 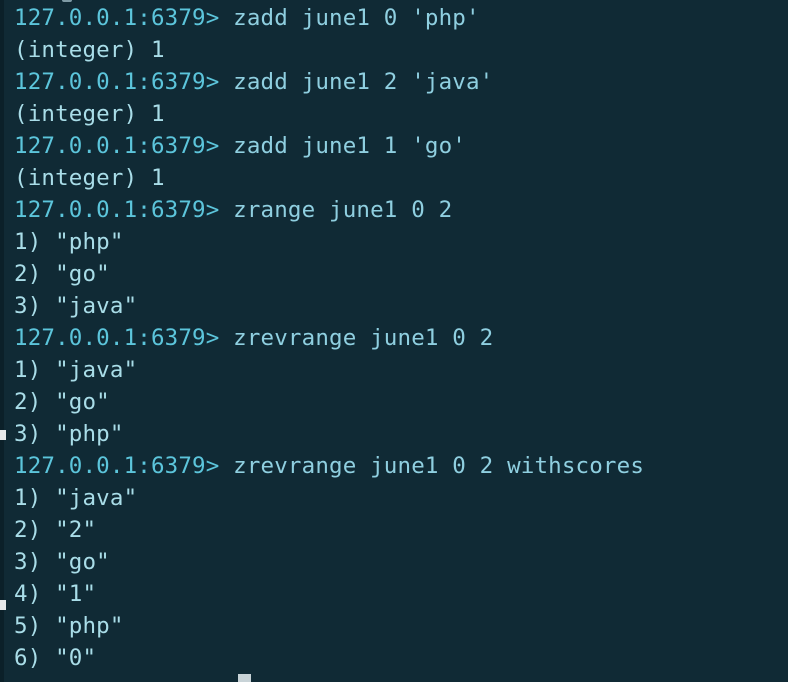 What do you see at coordinates (62, 562) in the screenshot?
I see `terminal-line-output: 3) "go"` at bounding box center [62, 562].